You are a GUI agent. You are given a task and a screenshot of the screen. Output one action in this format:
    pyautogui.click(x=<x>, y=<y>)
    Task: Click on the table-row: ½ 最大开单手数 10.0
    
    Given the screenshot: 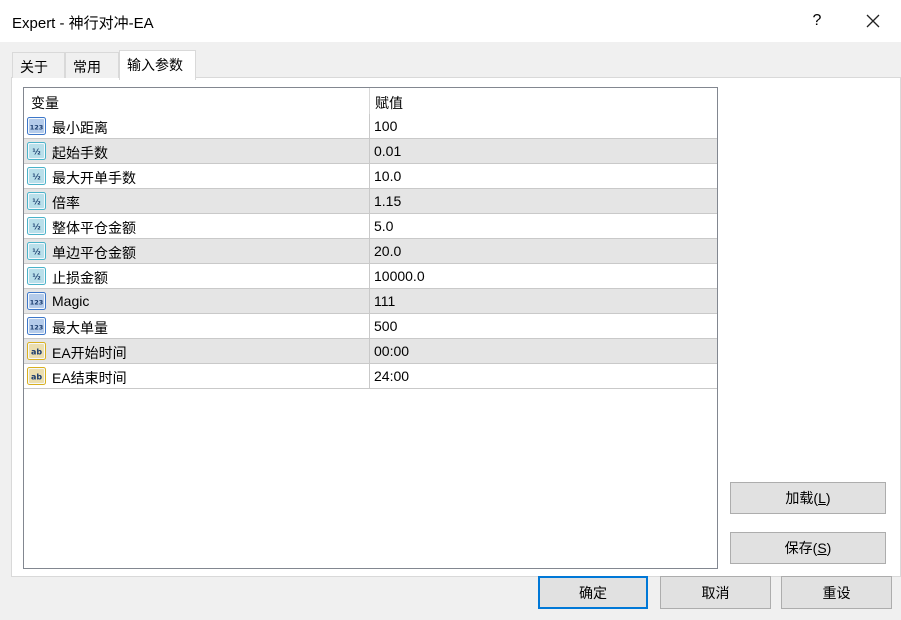 What is the action you would take?
    pyautogui.click(x=370, y=176)
    